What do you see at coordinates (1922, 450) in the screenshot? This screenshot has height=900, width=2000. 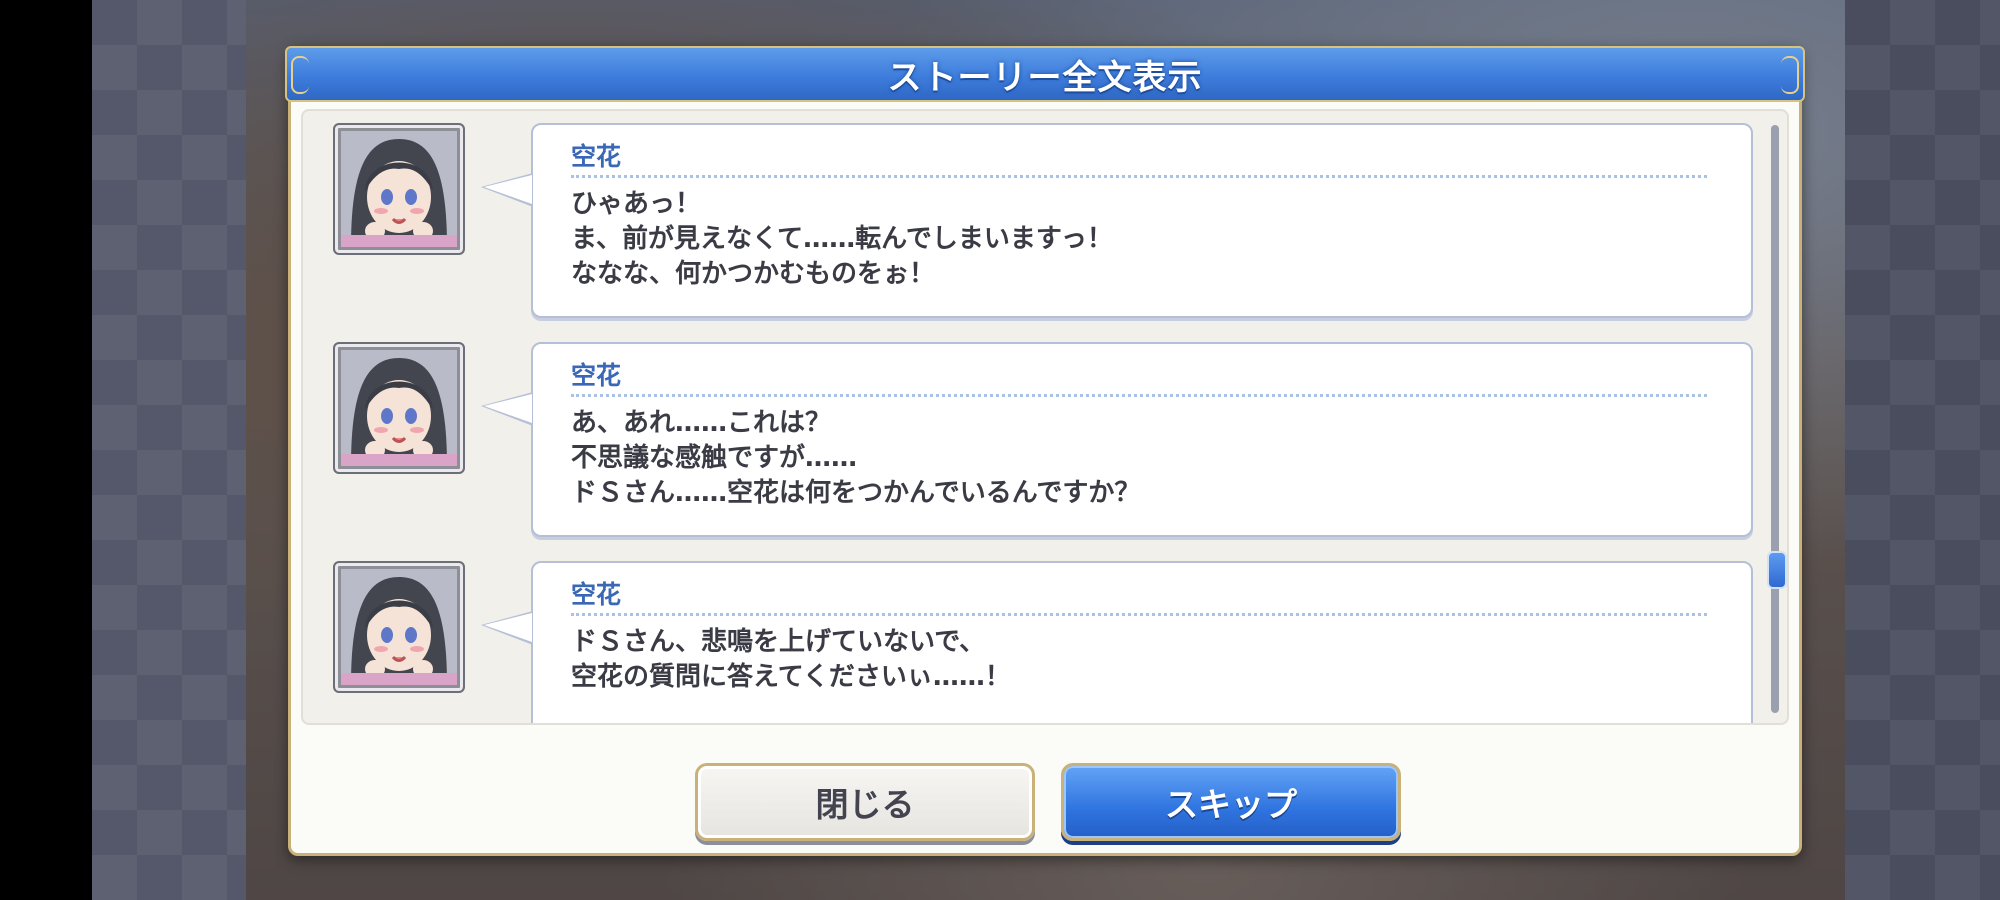 I see `background-pattern-right` at bounding box center [1922, 450].